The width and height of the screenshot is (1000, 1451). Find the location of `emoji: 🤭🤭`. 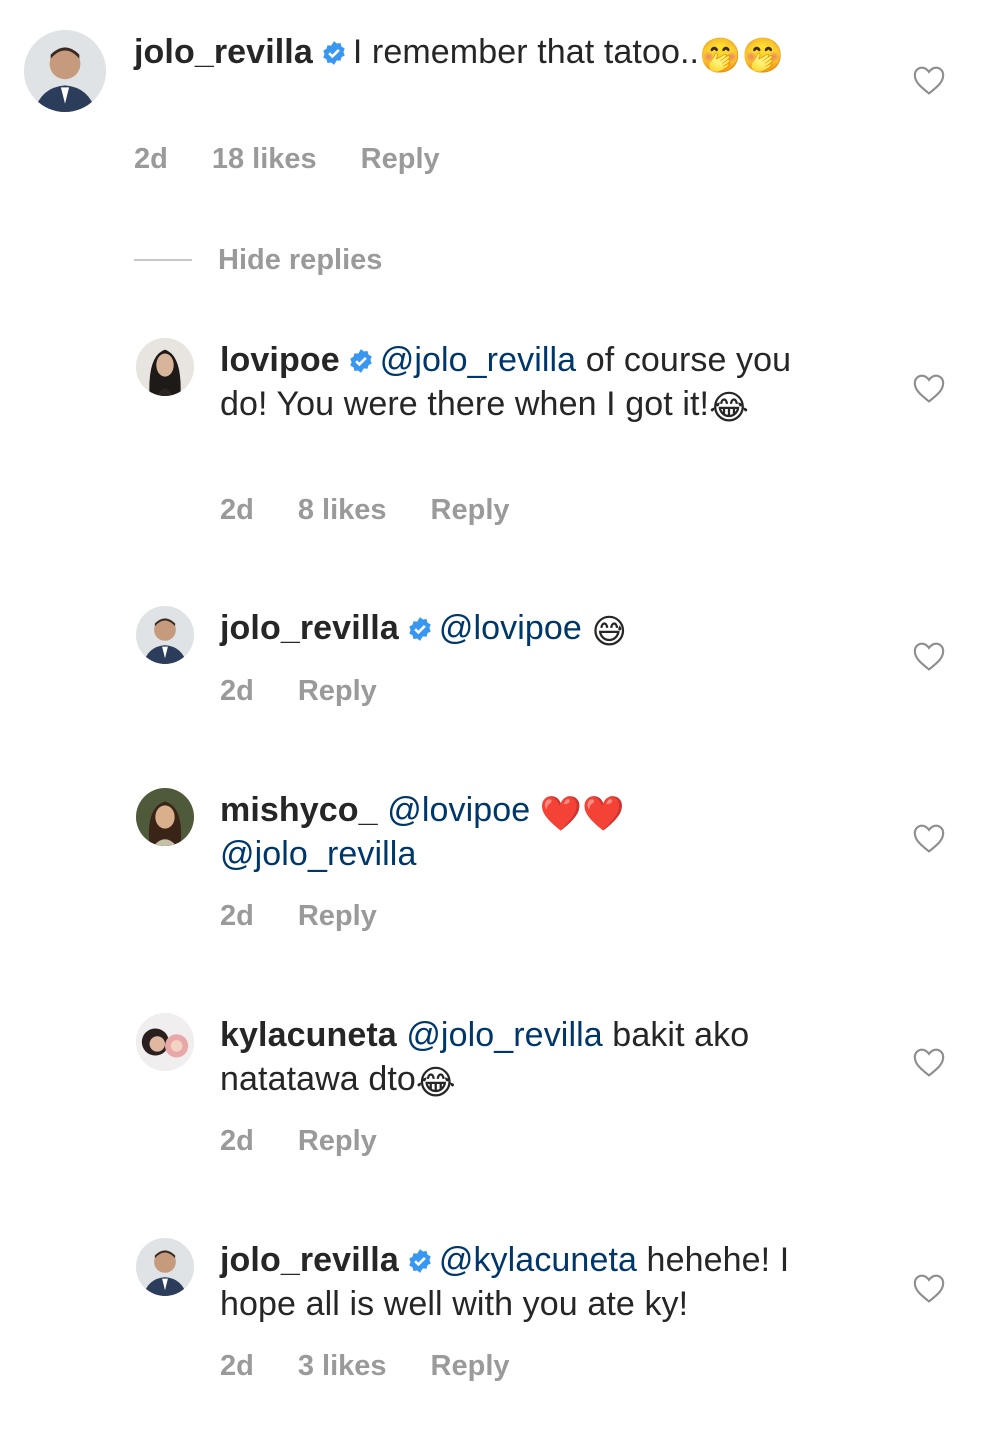

emoji: 🤭🤭 is located at coordinates (741, 56).